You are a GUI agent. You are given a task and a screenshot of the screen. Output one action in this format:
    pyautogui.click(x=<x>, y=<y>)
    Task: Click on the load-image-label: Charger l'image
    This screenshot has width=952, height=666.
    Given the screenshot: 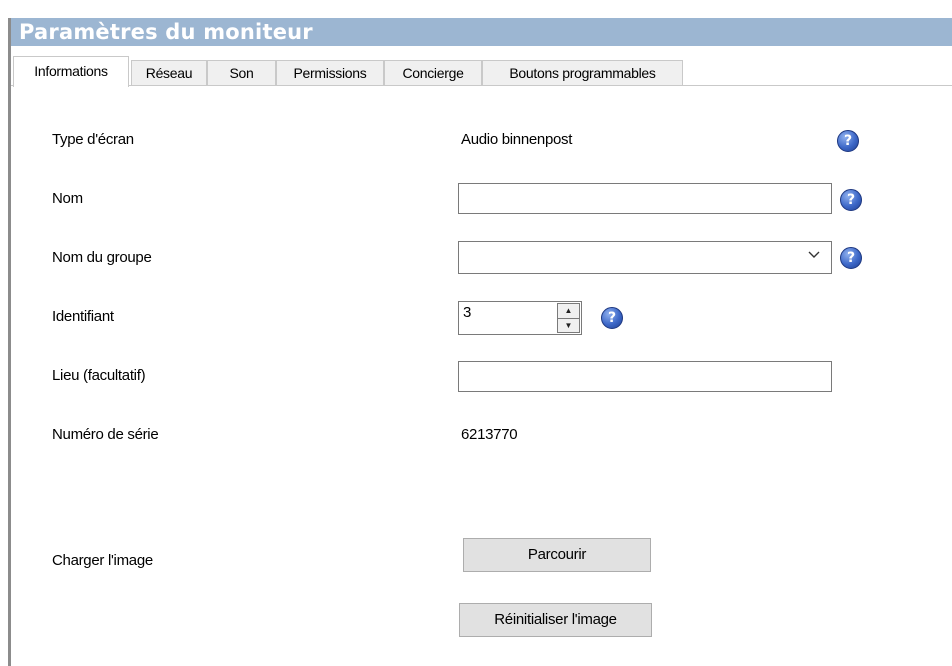 What is the action you would take?
    pyautogui.click(x=102, y=560)
    